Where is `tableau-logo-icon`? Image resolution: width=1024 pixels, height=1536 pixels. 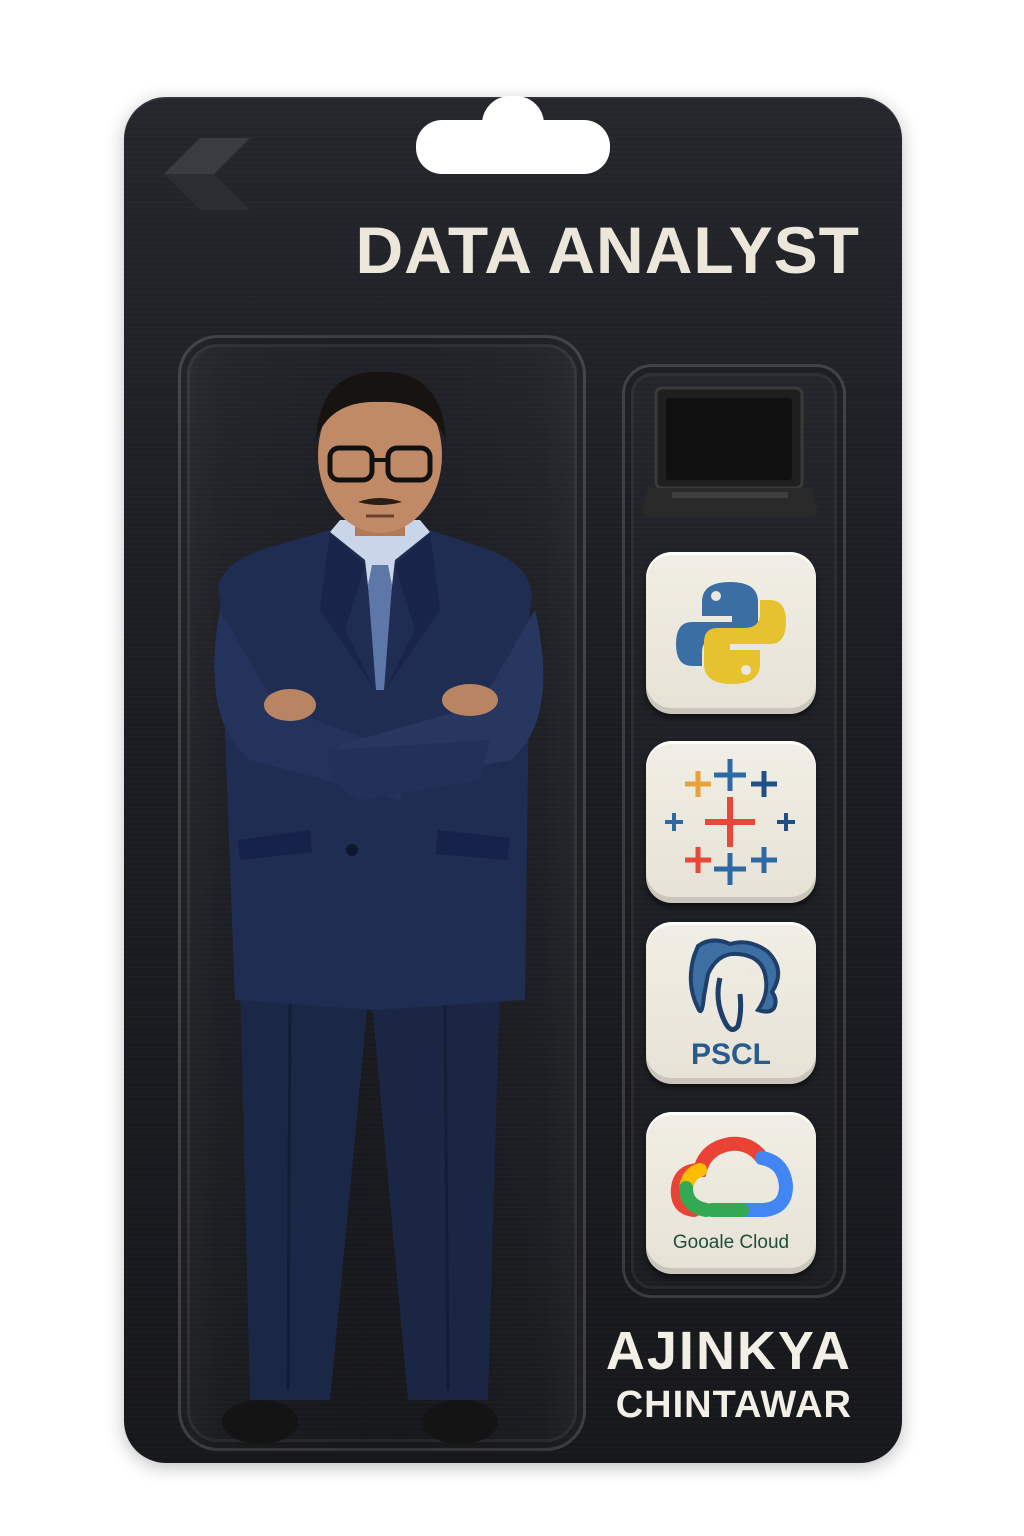 tableau-logo-icon is located at coordinates (730, 822).